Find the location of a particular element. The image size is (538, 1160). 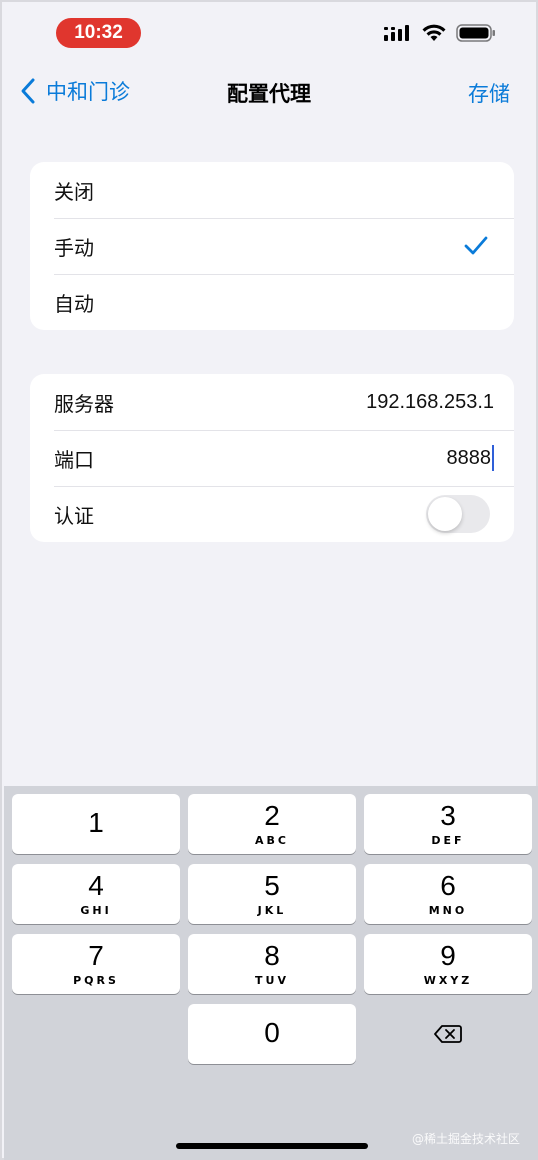

proxy-settings-group: 服务器 192.168.253.1 端口 8888 认证 is located at coordinates (272, 458).